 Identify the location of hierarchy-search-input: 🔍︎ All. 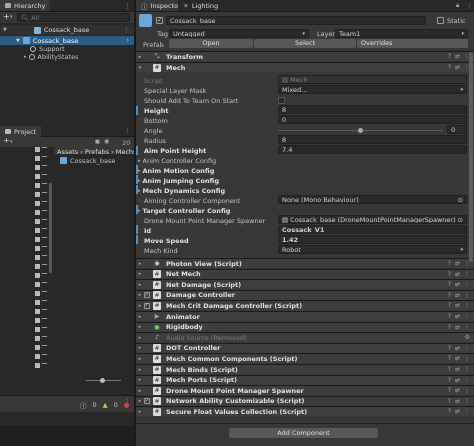
(73, 17).